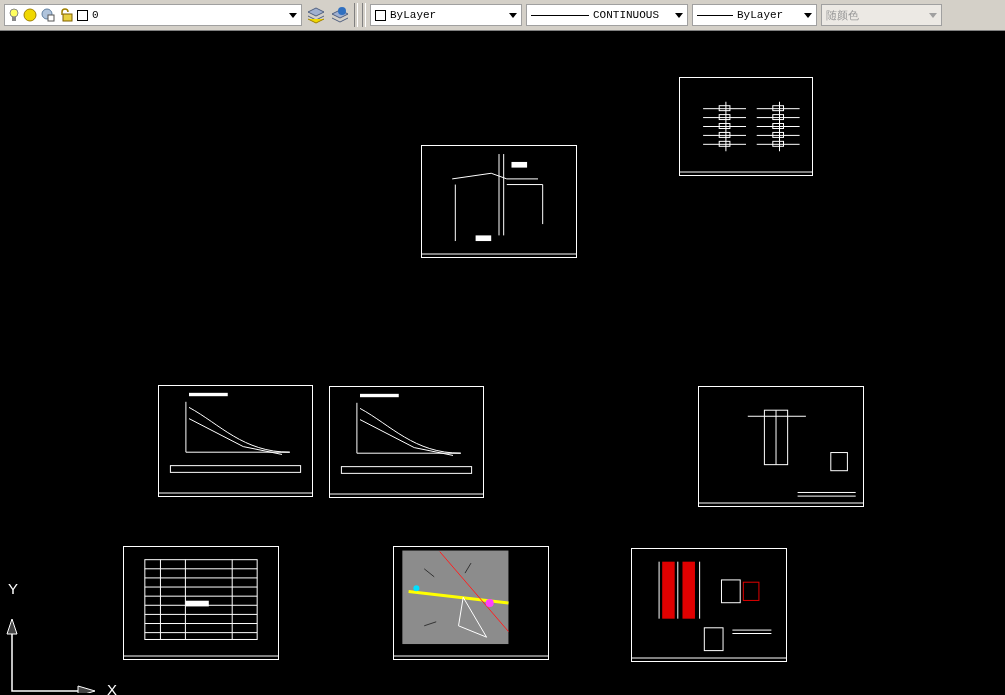 This screenshot has width=1005, height=695. I want to click on lineweight-value: ByLayer, so click(760, 15).